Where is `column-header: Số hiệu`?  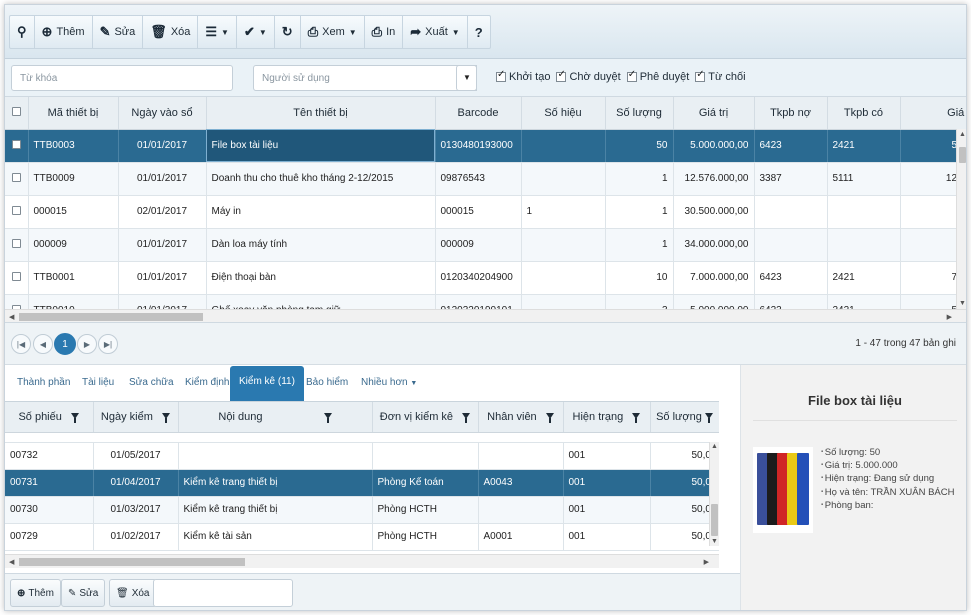 column-header: Số hiệu is located at coordinates (563, 113).